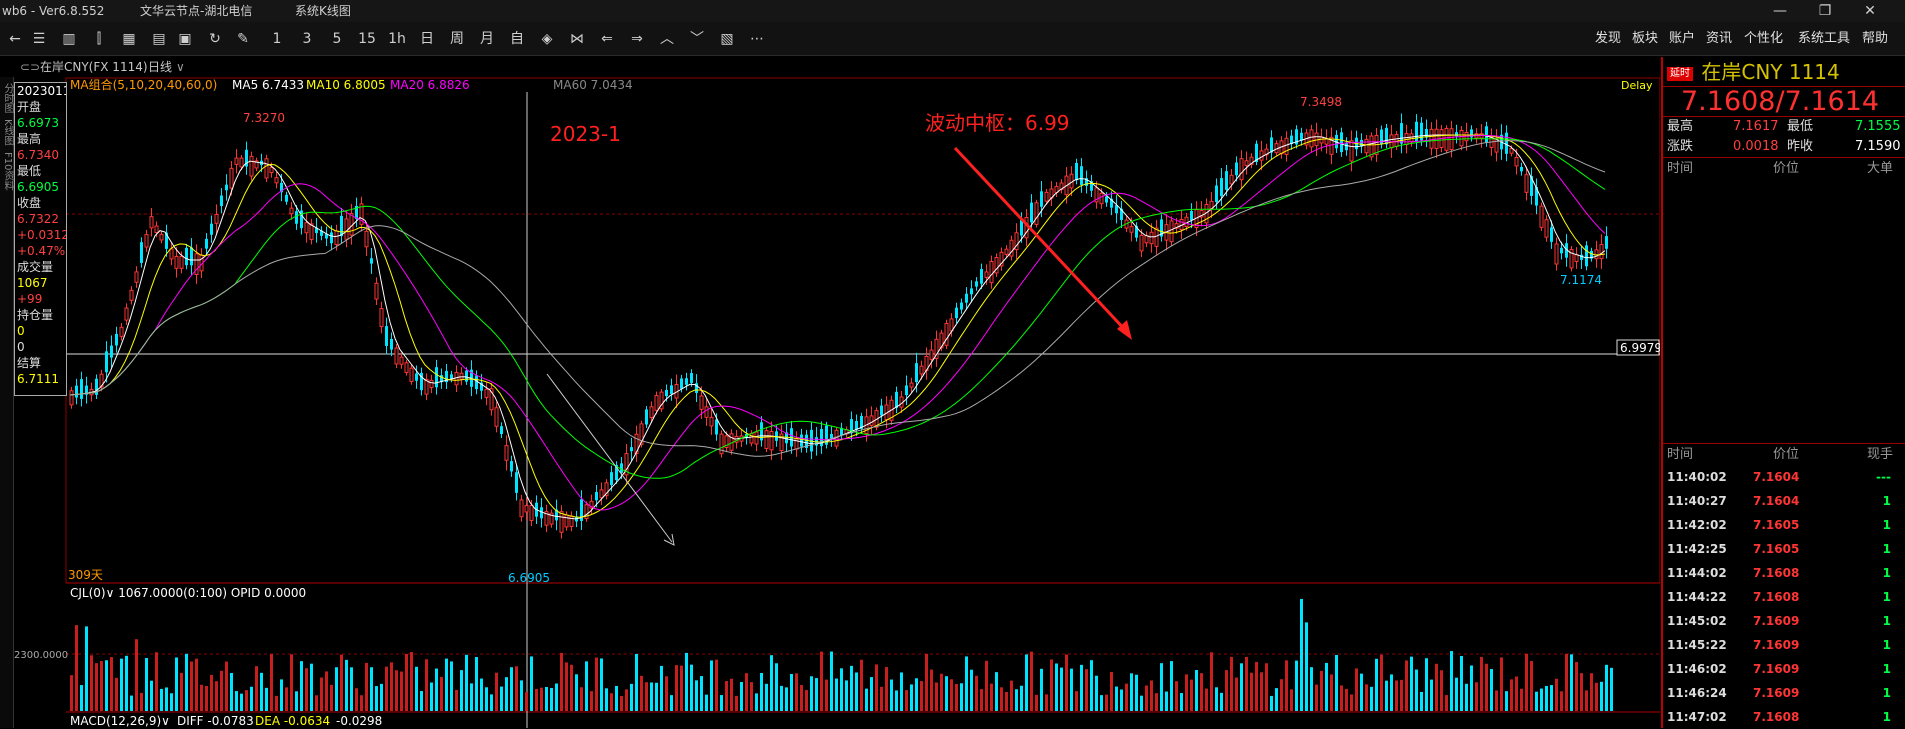 This screenshot has height=729, width=1905. What do you see at coordinates (1784, 477) in the screenshot?
I see `tick-row: 11:40:02 7.1604 ---` at bounding box center [1784, 477].